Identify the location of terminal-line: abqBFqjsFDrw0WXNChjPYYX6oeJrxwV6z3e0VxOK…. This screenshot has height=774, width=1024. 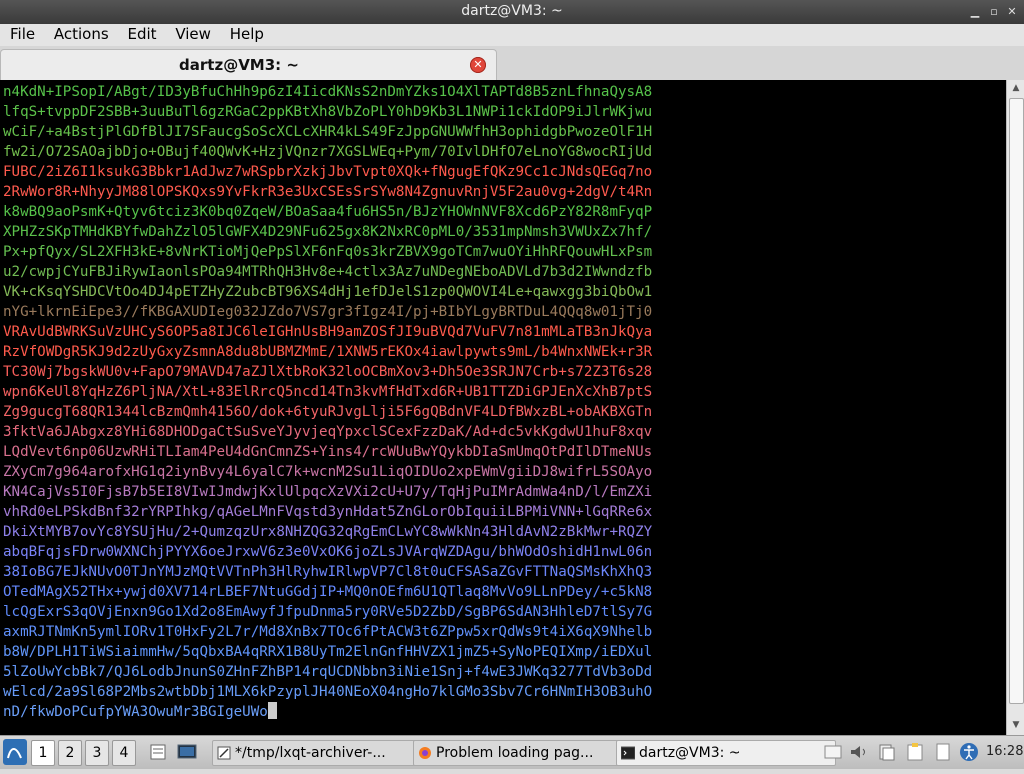
(328, 552).